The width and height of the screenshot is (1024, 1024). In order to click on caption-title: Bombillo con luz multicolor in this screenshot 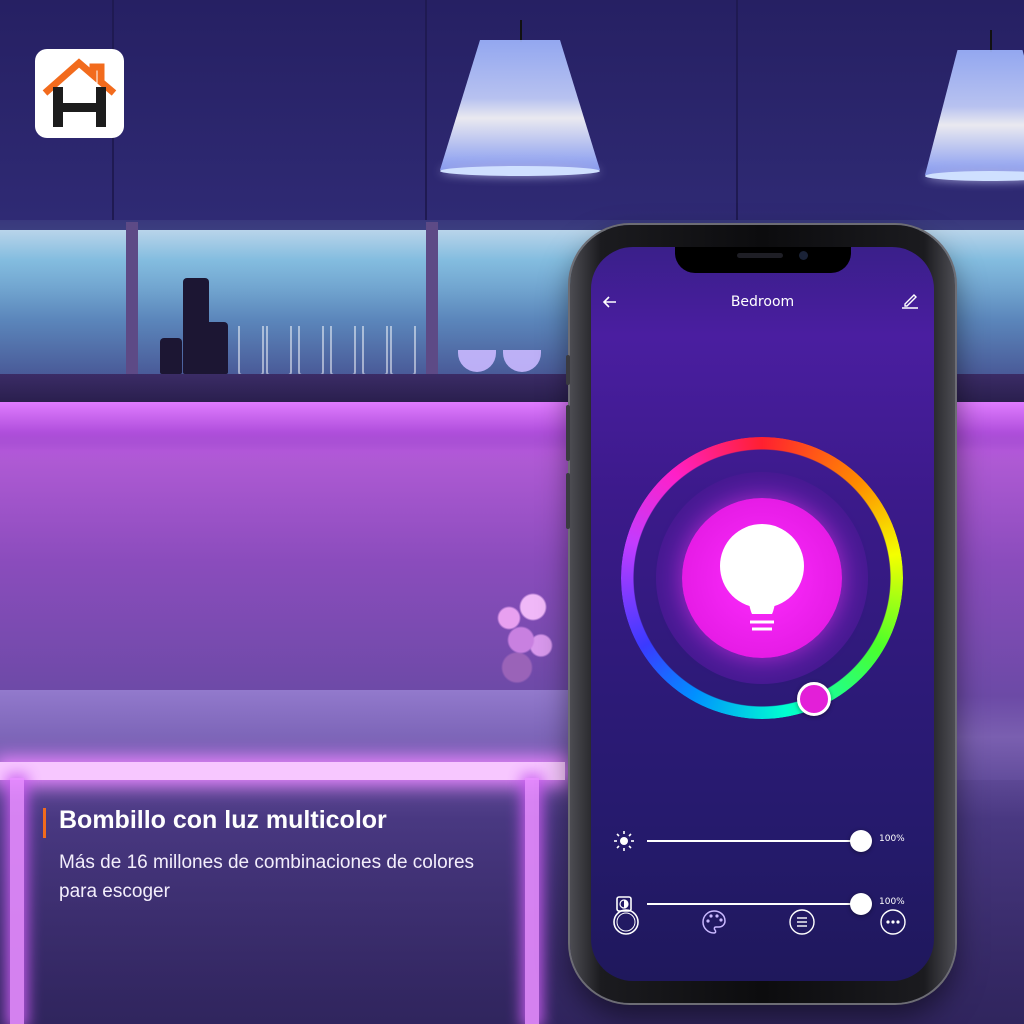, I will do `click(223, 820)`.